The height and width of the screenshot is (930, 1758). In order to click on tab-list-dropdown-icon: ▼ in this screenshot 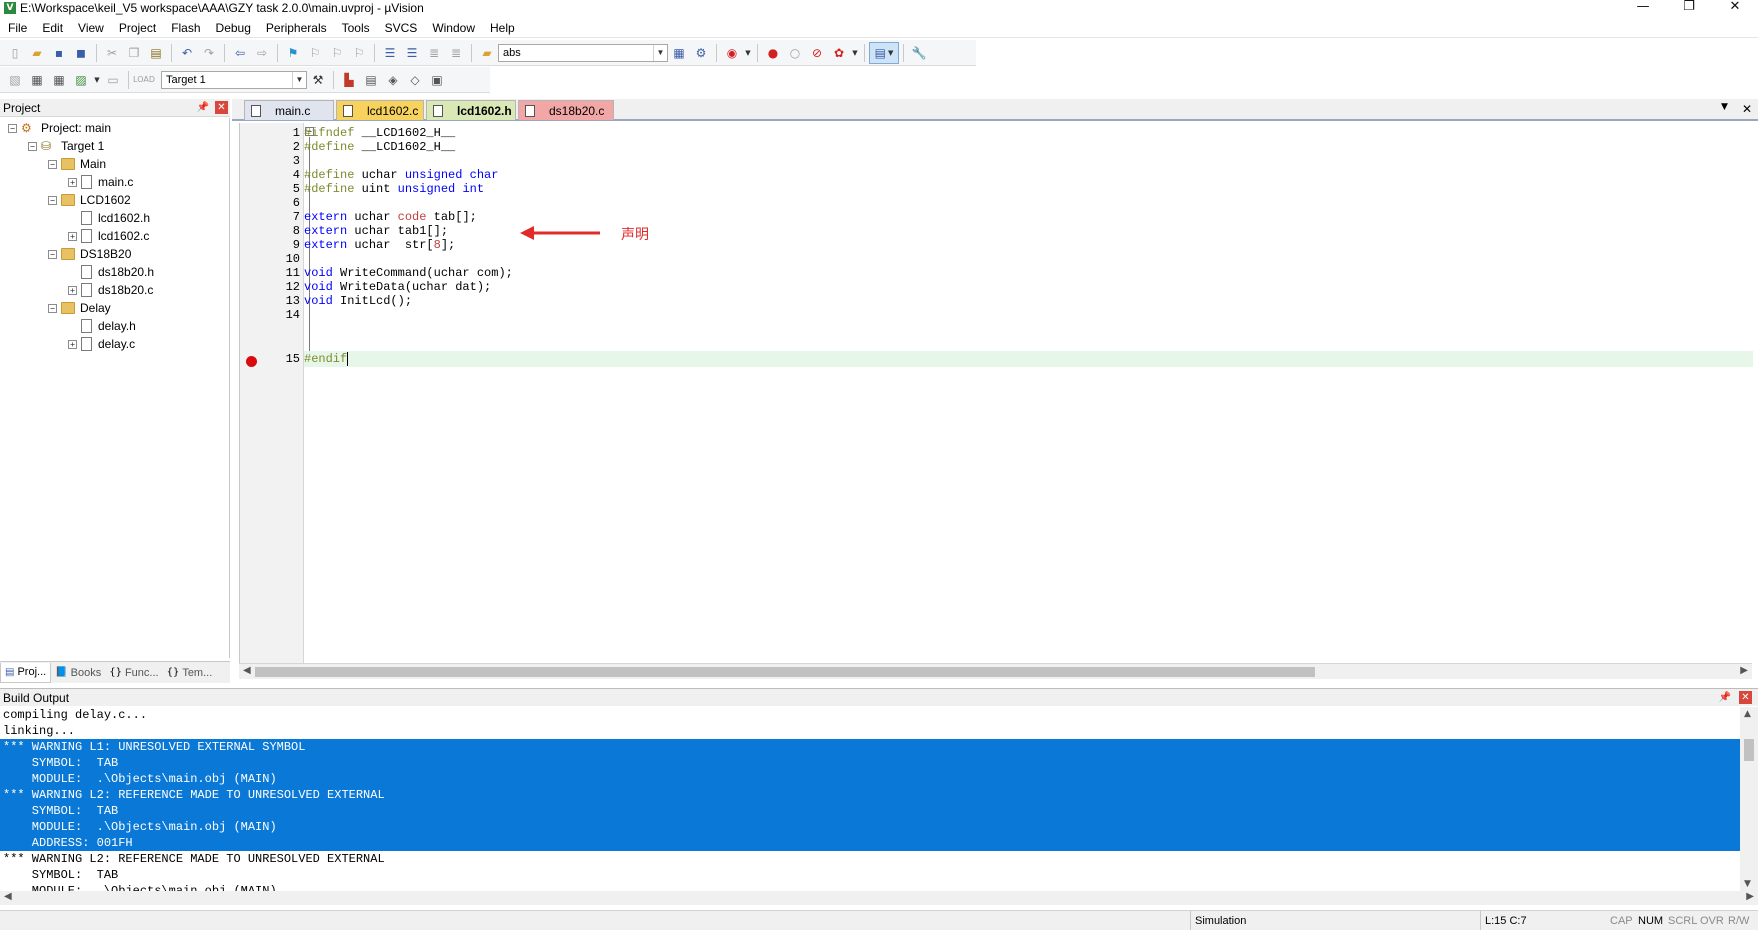, I will do `click(1724, 109)`.